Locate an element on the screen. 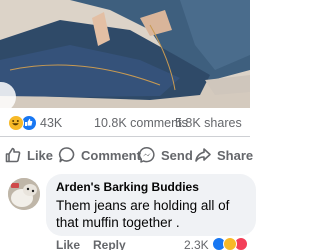  comment-button: Comment is located at coordinates (99, 155).